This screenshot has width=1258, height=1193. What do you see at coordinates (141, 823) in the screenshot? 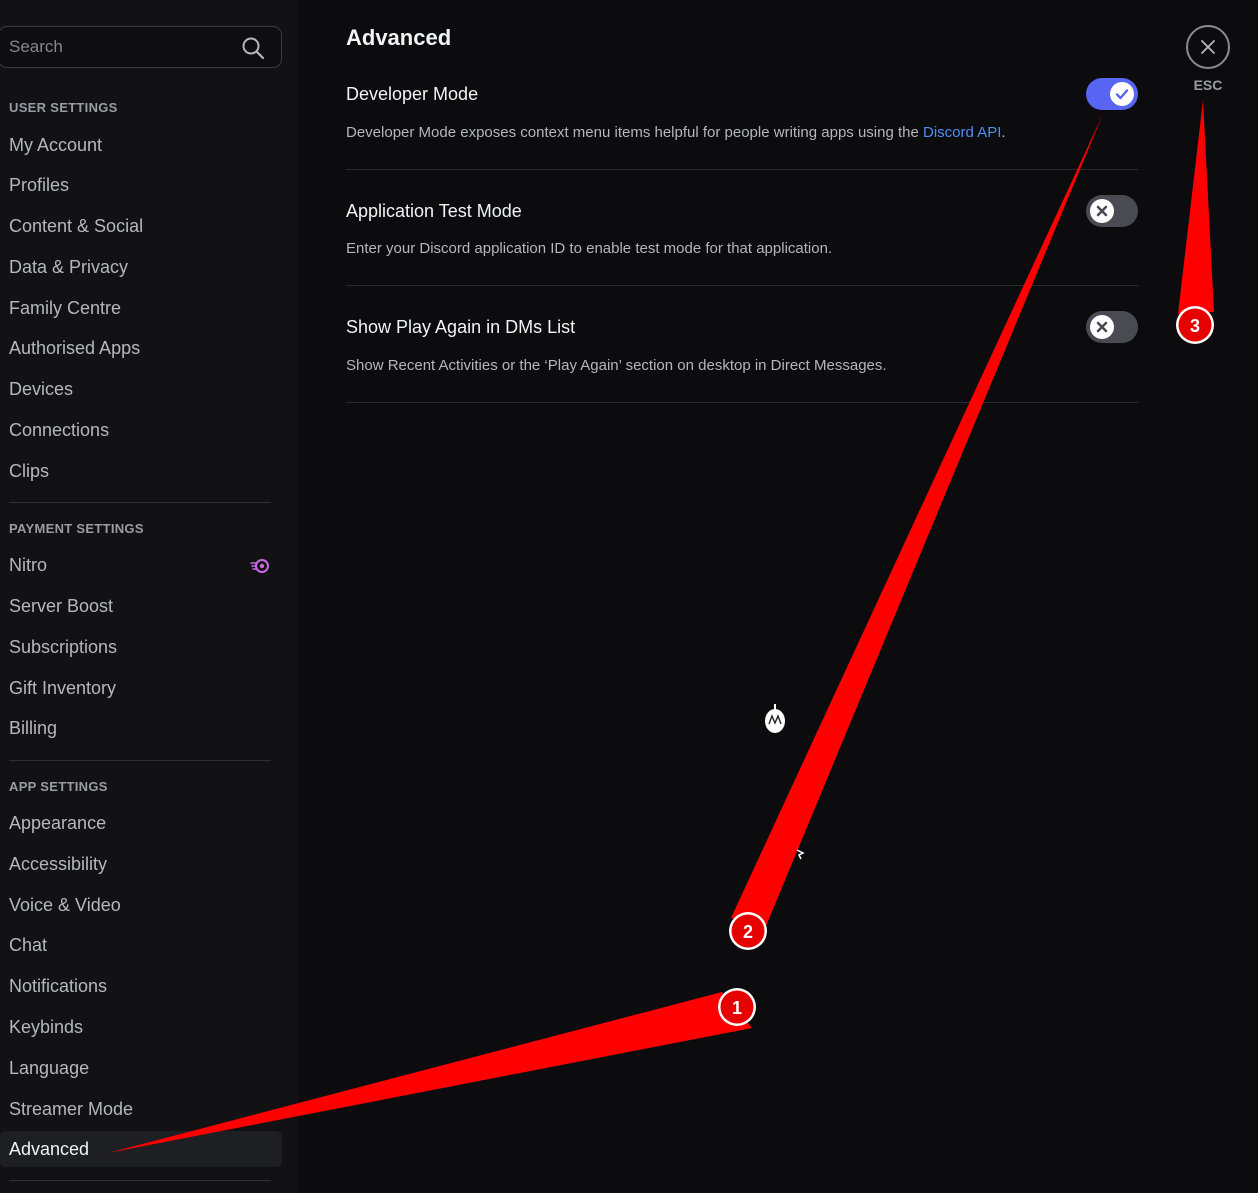
I see `sidebar-item-appearance: Appearance` at bounding box center [141, 823].